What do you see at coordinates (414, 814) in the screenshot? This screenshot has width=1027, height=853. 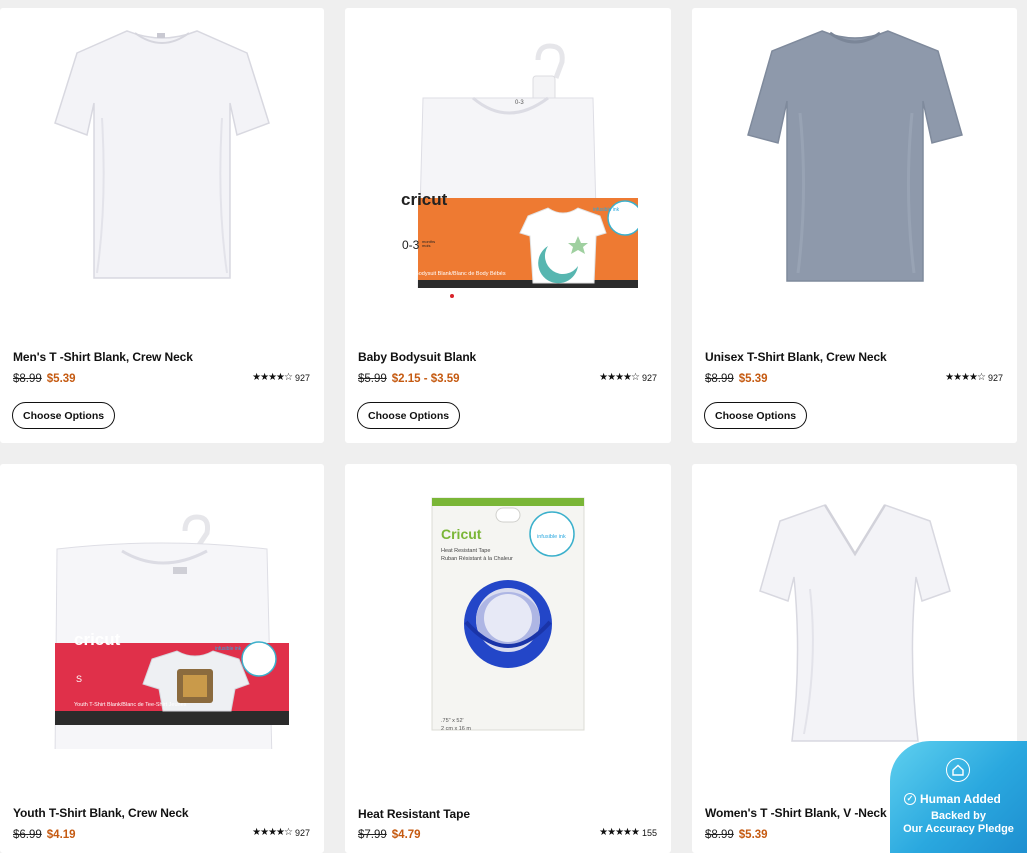 I see `product-name: Heat Resistant Tape` at bounding box center [414, 814].